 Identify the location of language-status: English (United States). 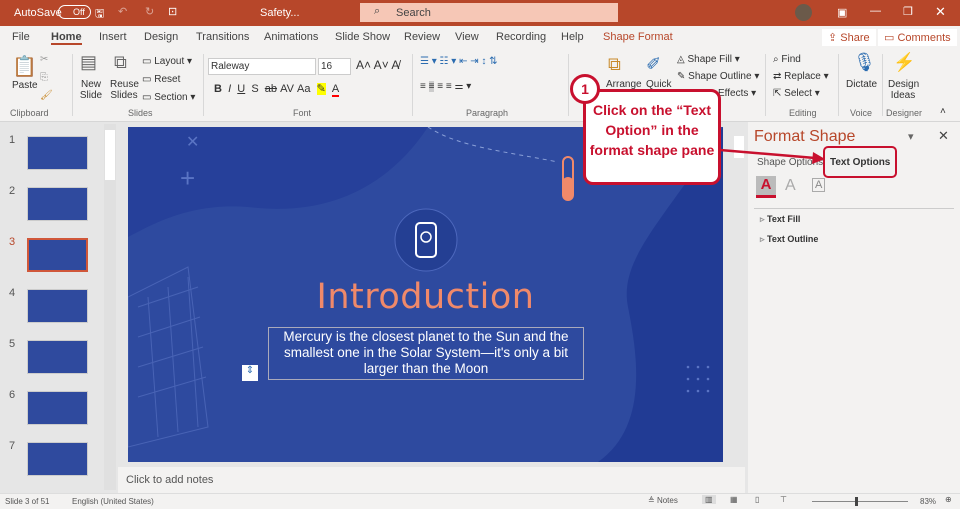
(113, 501).